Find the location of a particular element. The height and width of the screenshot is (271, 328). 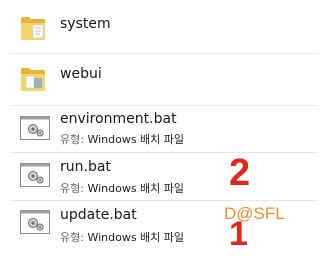

file-name: run.bat is located at coordinates (85, 167).